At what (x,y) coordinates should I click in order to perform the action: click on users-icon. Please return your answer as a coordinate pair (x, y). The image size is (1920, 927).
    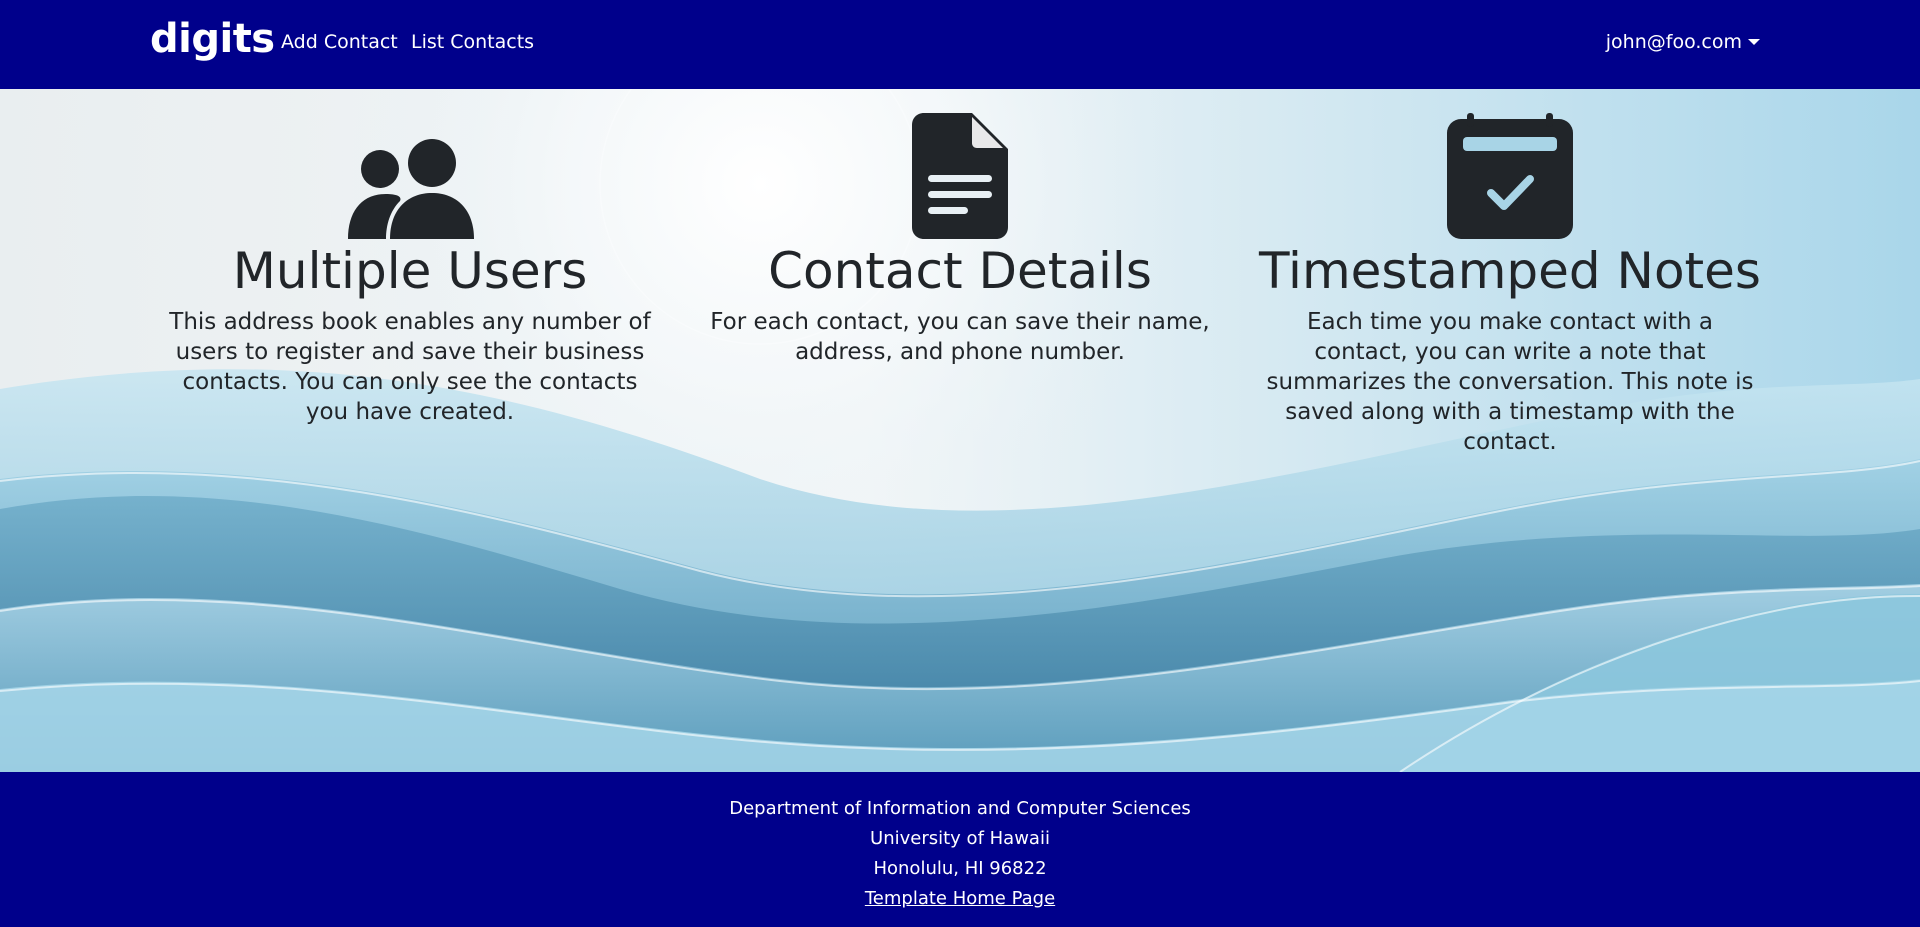
    Looking at the image, I should click on (411, 189).